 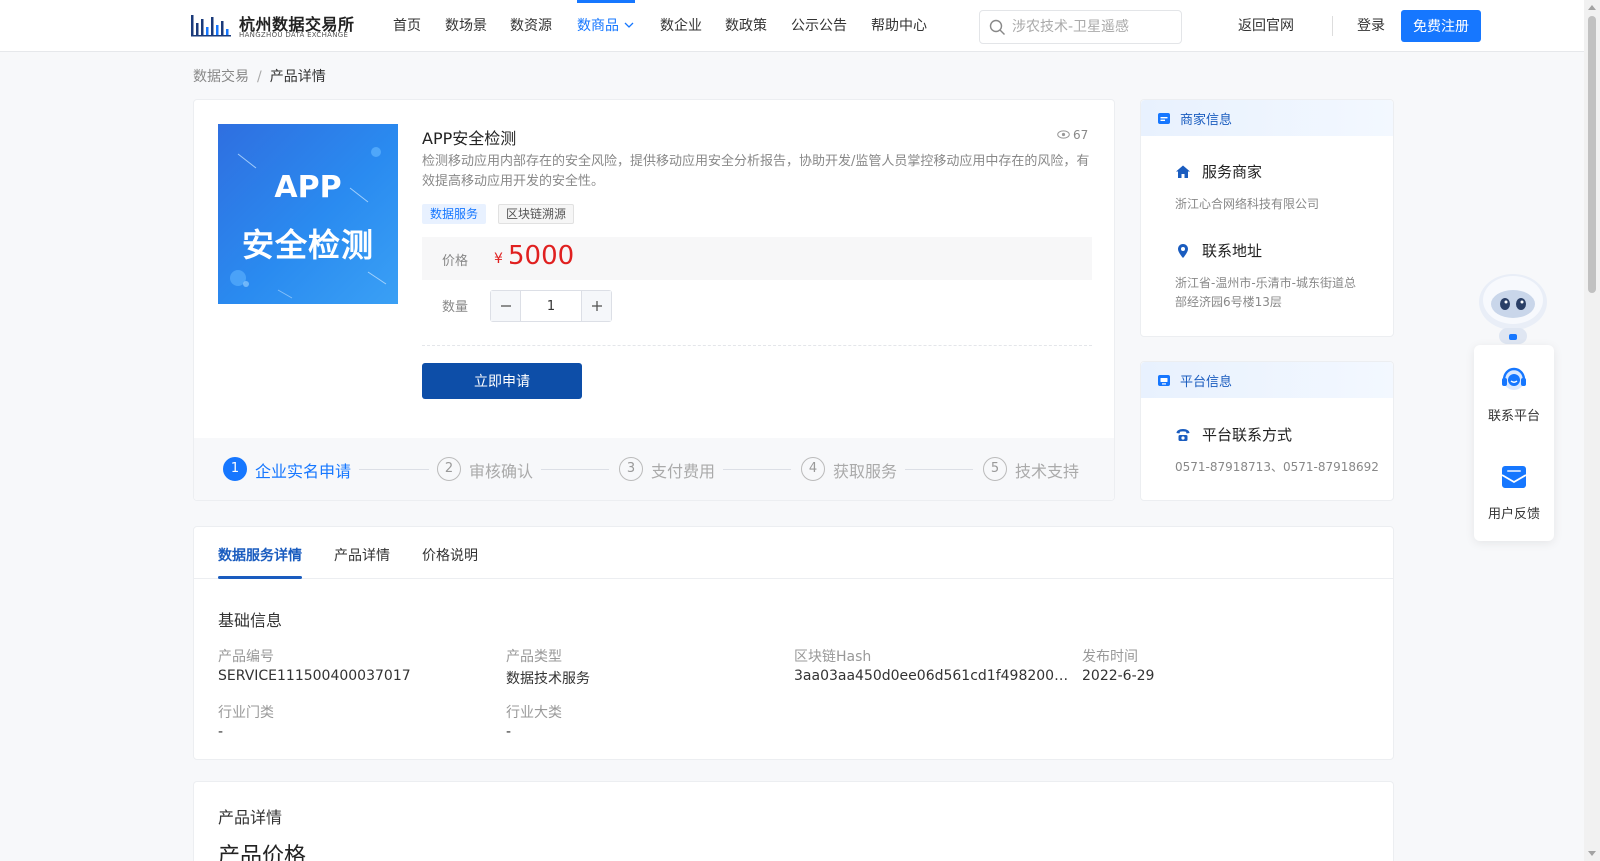 What do you see at coordinates (1206, 382) in the screenshot?
I see `platform-info-title: 平台信息` at bounding box center [1206, 382].